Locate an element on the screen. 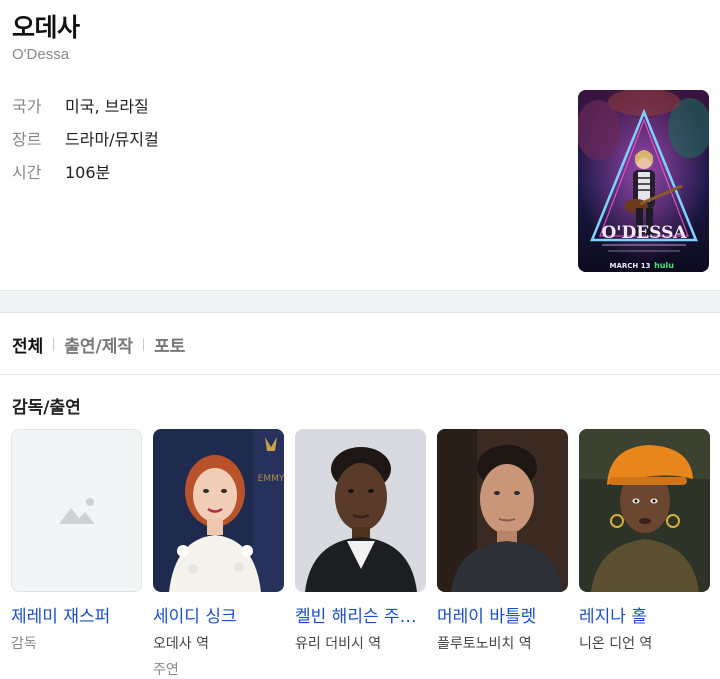  movie-title: 오데사 is located at coordinates (46, 27).